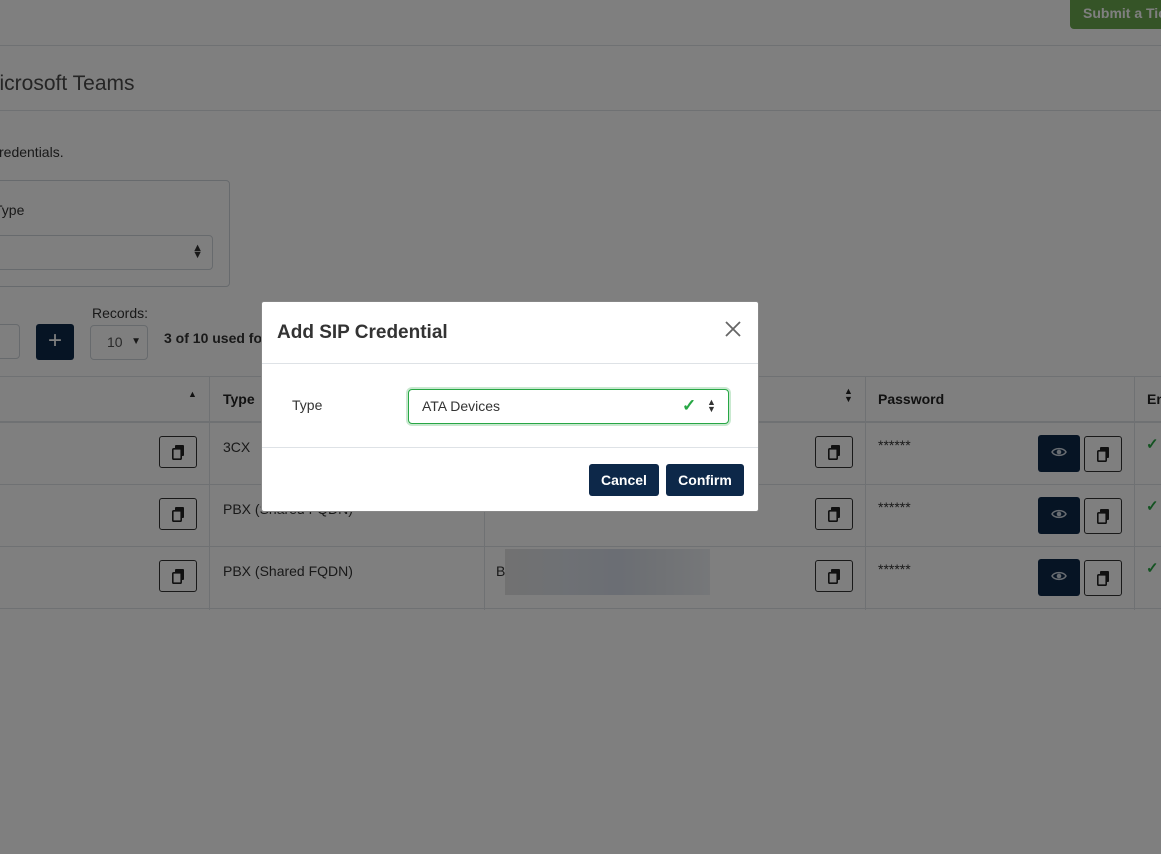 This screenshot has width=1161, height=854. What do you see at coordinates (705, 480) in the screenshot?
I see `confirm-button: Confirm` at bounding box center [705, 480].